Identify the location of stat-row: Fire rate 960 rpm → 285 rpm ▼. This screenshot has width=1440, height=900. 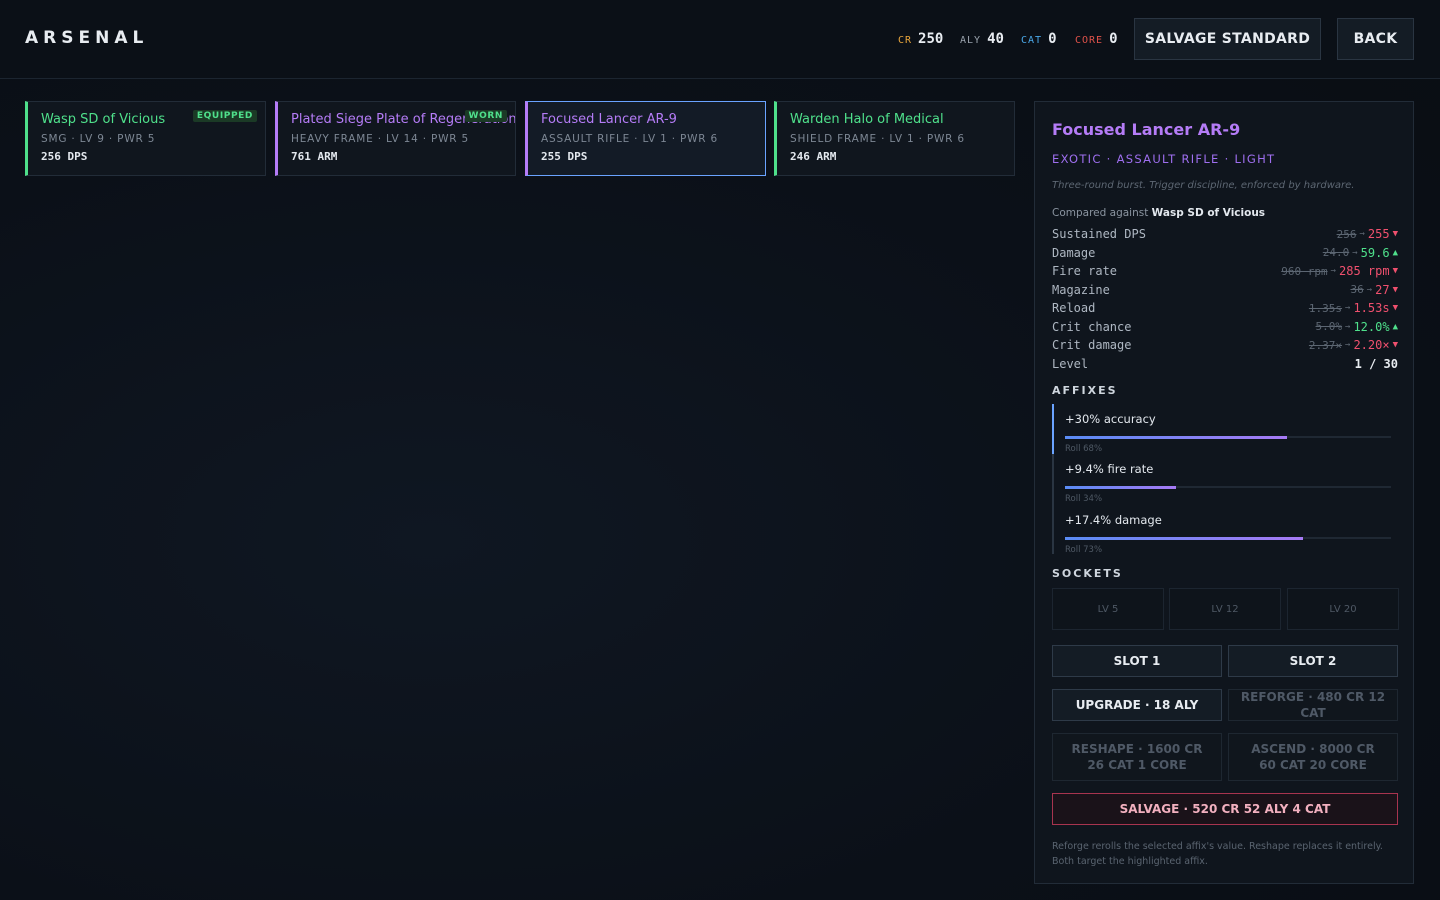
(1225, 271).